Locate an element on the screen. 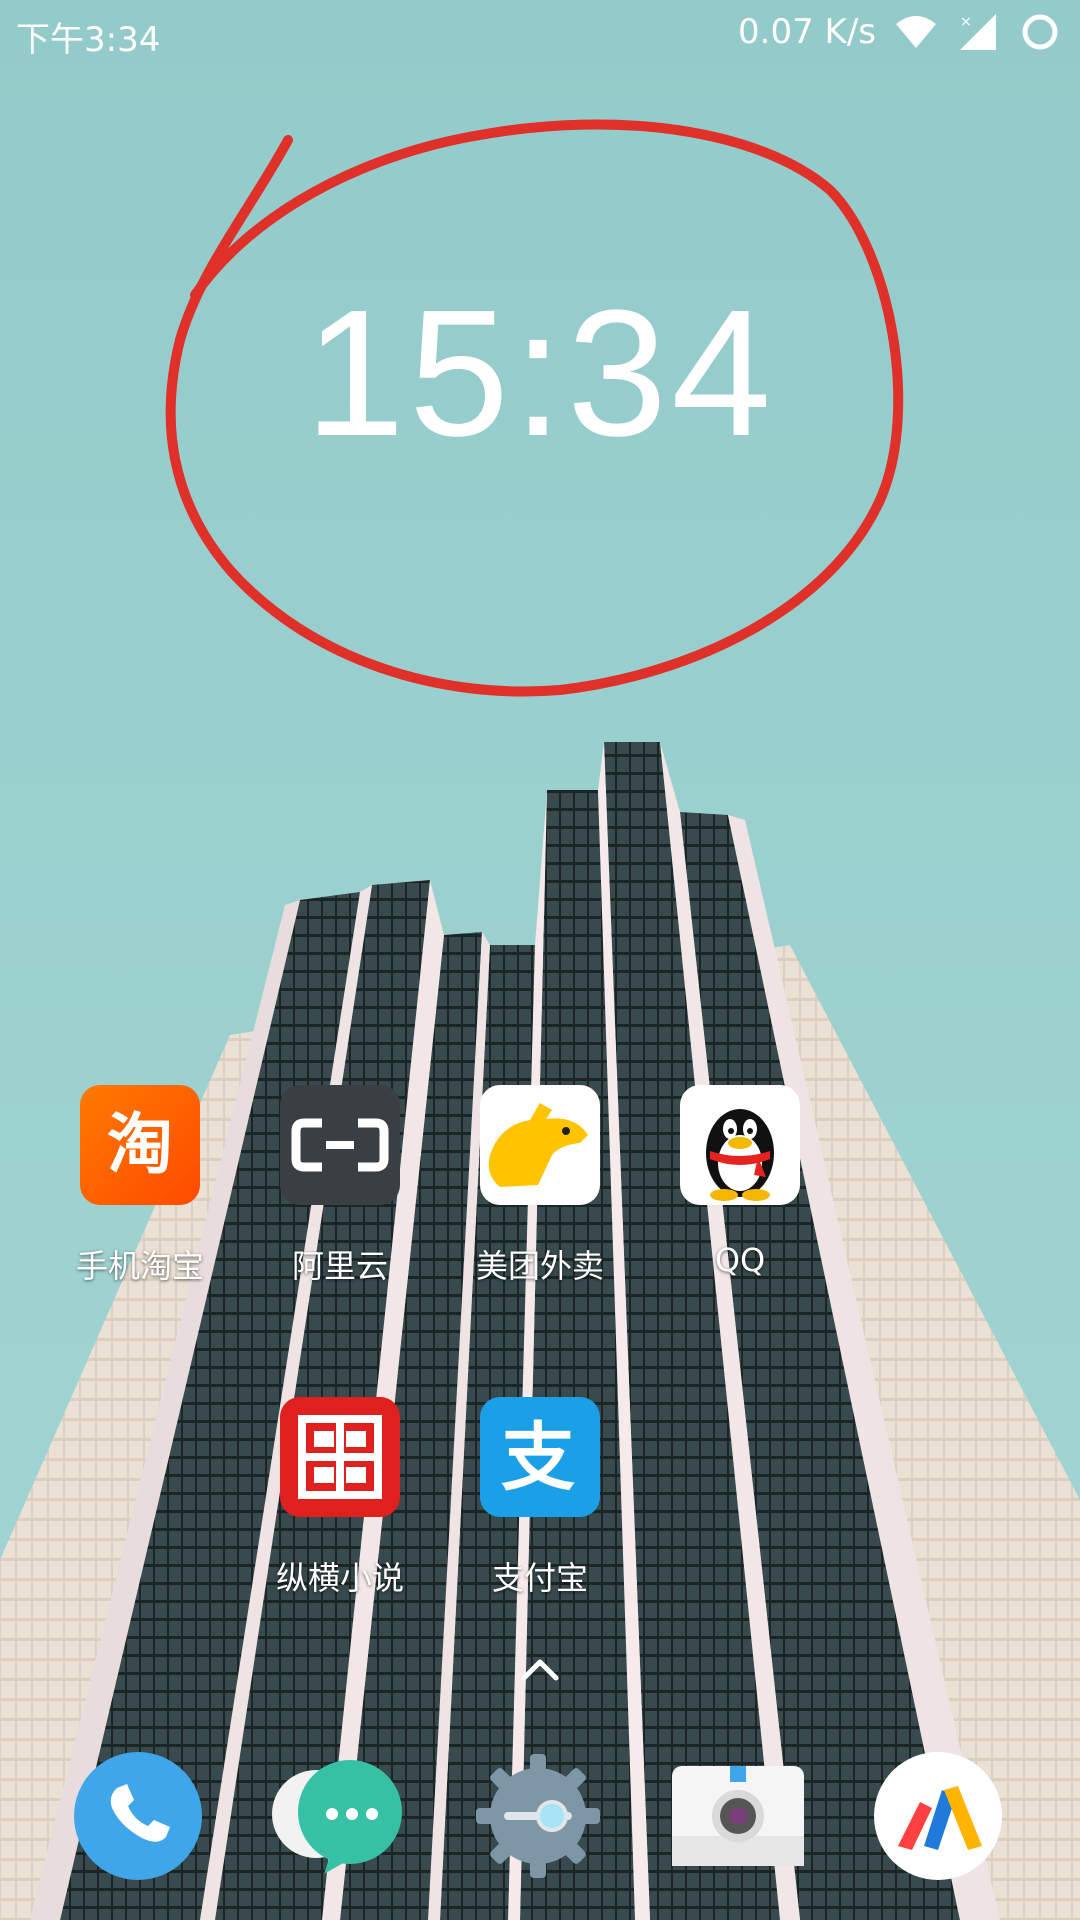  app-meituan-waimai: 美团外卖 is located at coordinates (540, 1186).